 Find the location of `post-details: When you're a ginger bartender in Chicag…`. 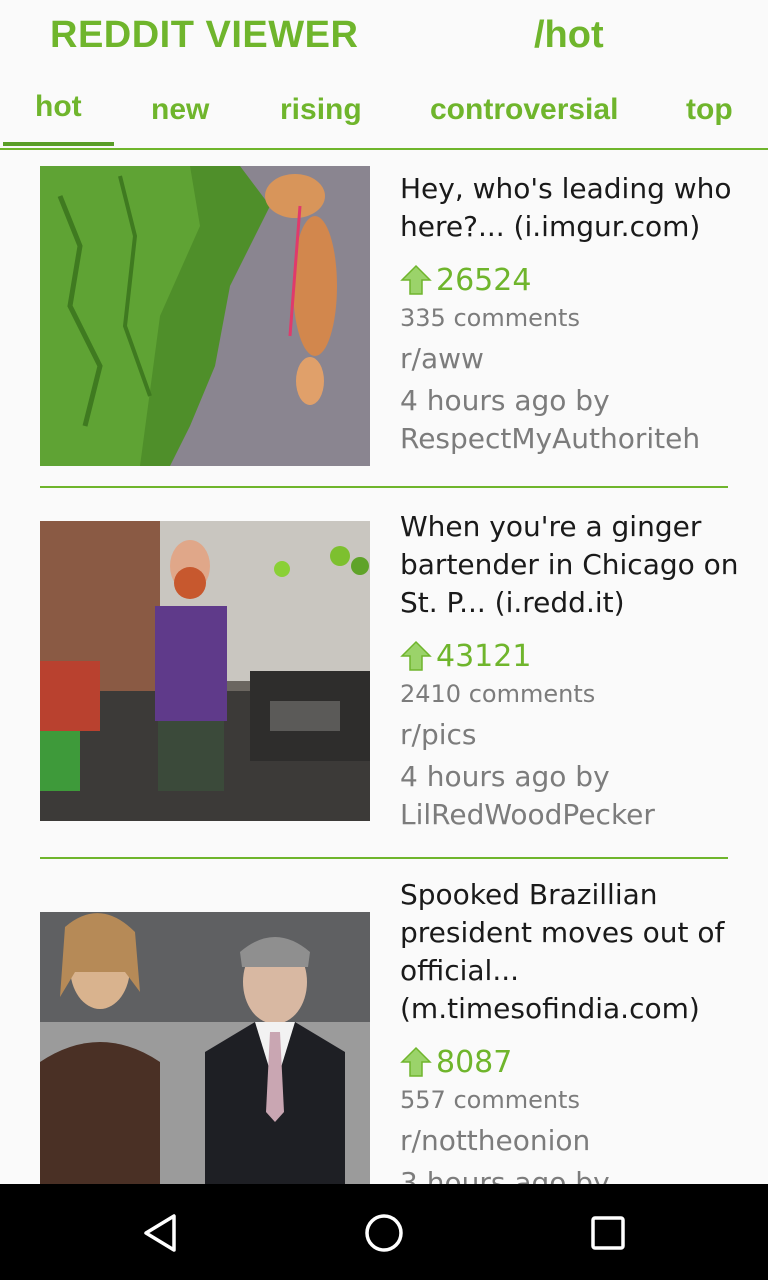

post-details: When you're a ginger bartender in Chicag… is located at coordinates (570, 671).